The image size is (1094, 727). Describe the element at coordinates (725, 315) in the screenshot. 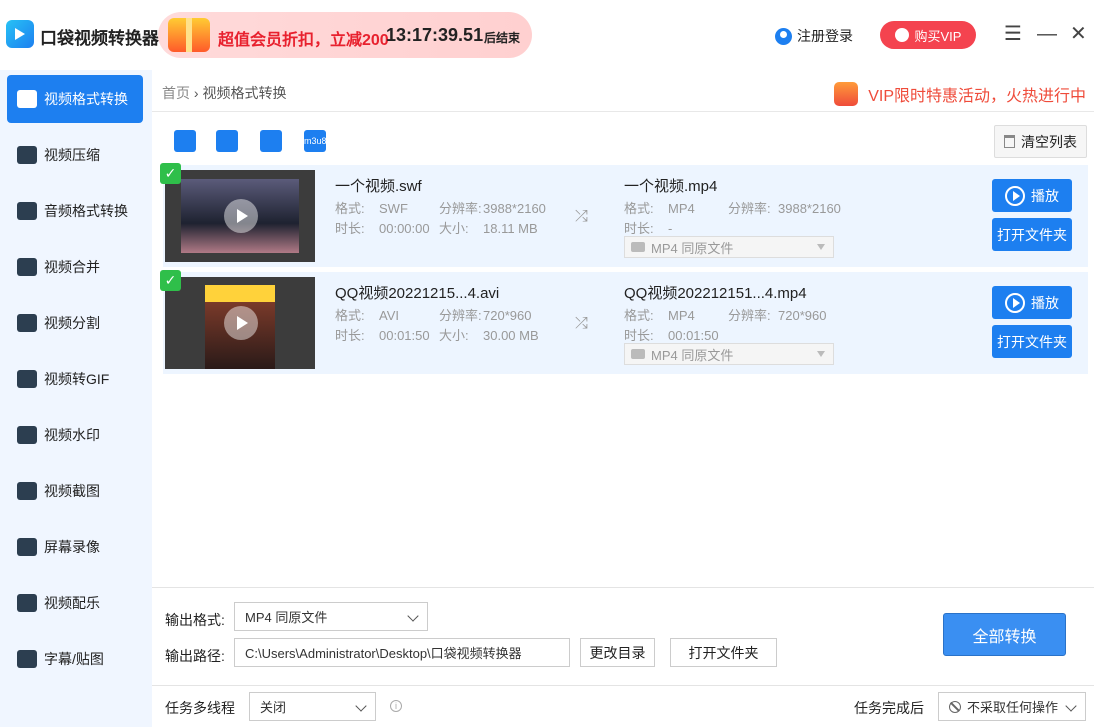

I see `target-meta-row: 格式: MP4 分辨率: 720*960` at that location.